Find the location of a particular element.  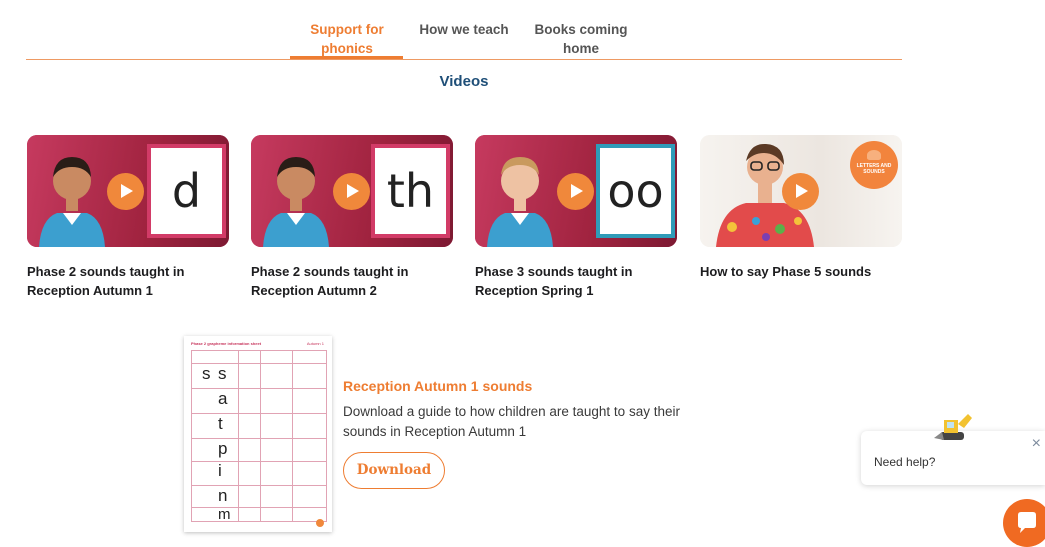

guide-letter: p is located at coordinates (223, 448).